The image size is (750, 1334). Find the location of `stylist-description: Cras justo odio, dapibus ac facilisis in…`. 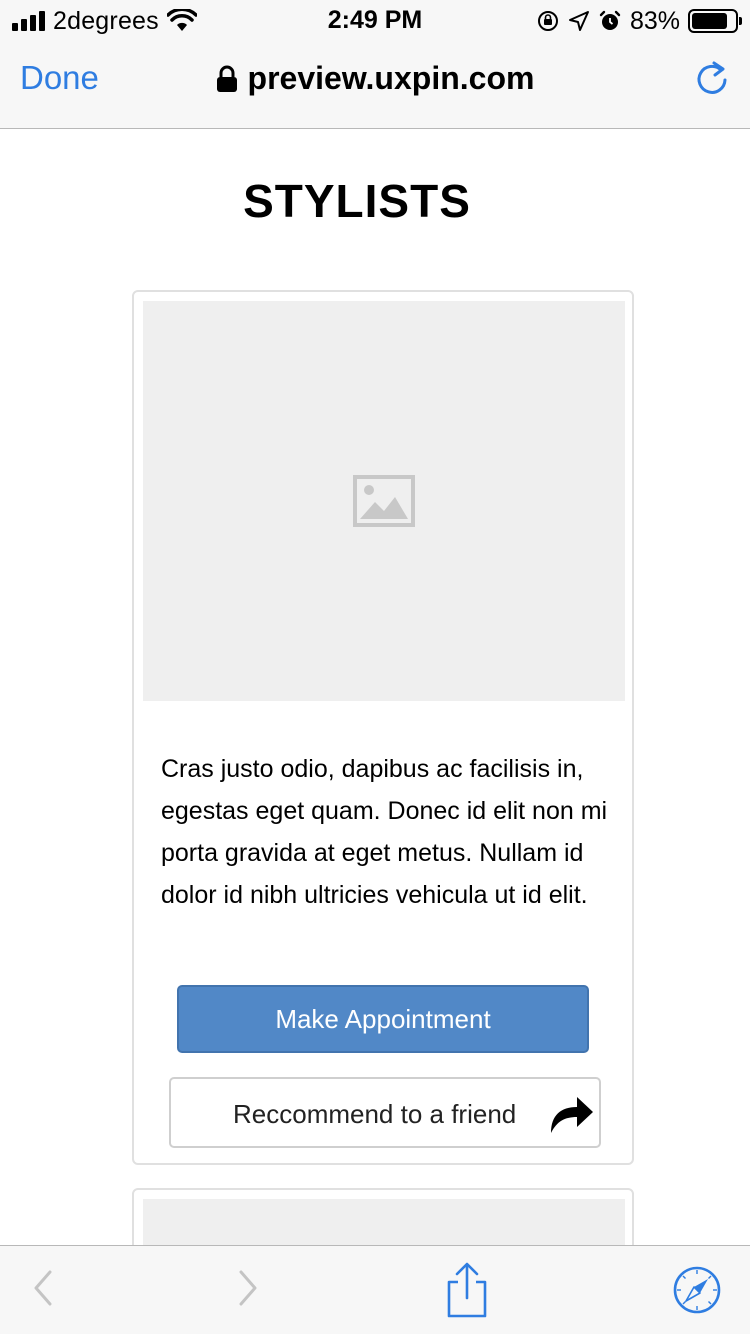

stylist-description: Cras justo odio, dapibus ac facilisis in… is located at coordinates (384, 832).